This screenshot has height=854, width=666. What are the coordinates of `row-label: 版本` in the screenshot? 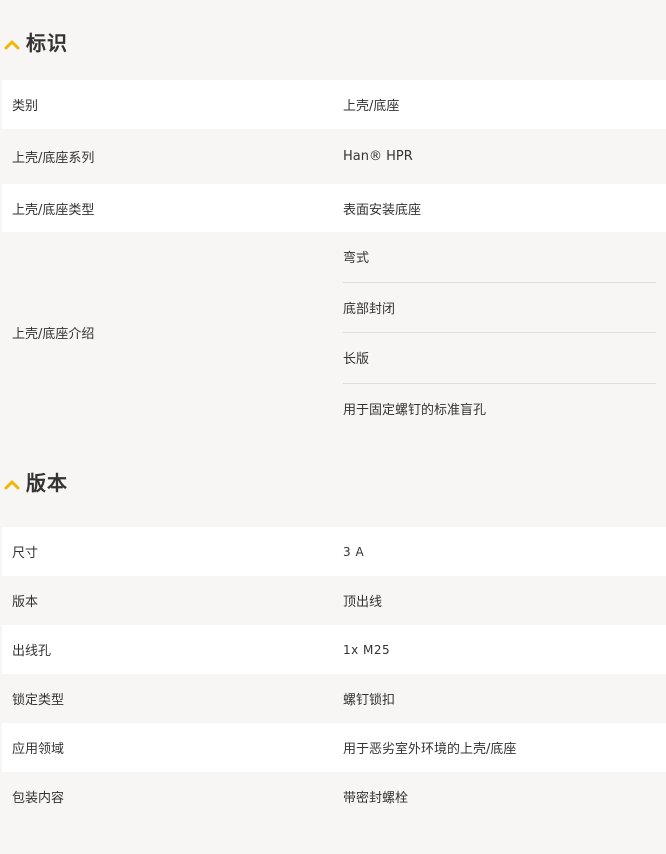 It's located at (167, 600).